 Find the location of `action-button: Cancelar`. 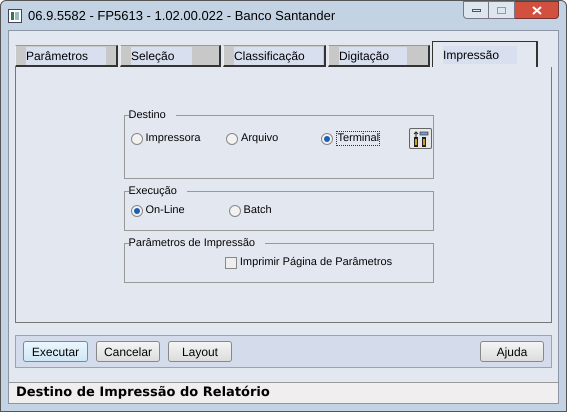

action-button: Cancelar is located at coordinates (128, 351).